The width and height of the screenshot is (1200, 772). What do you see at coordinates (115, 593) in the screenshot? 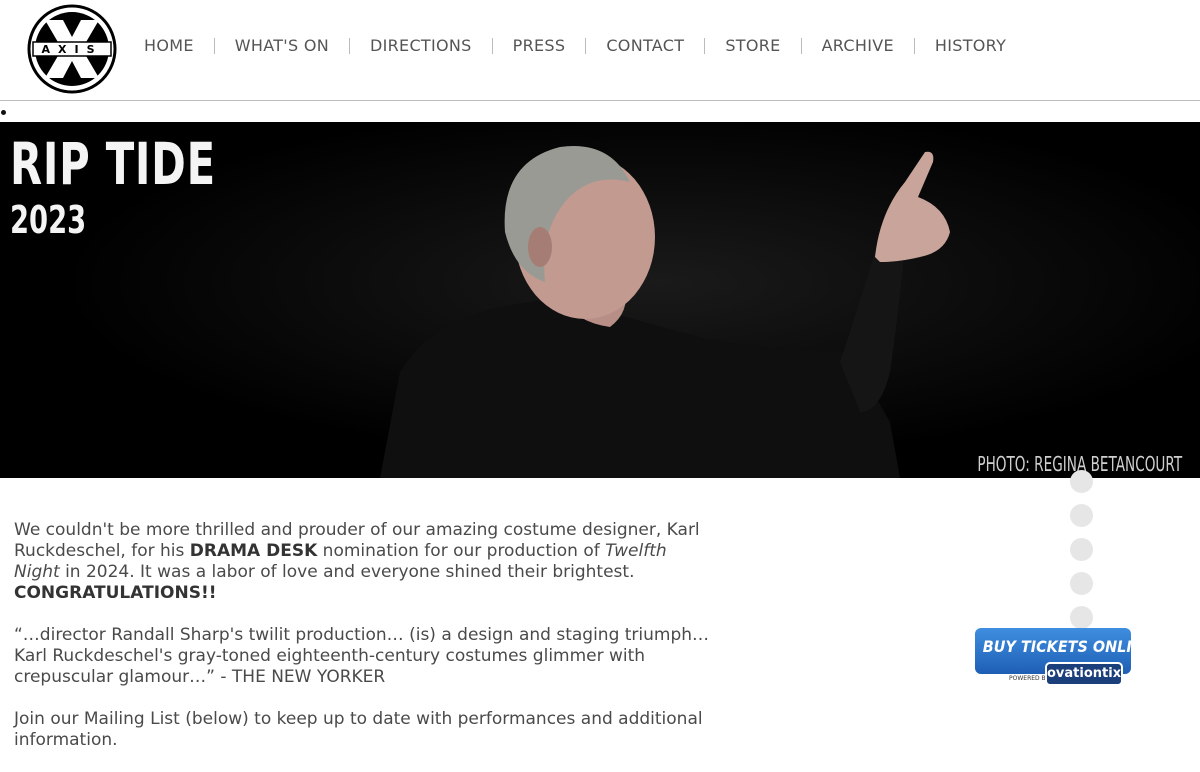
I see `congratulations-text: CONGRATULATIONS!!` at bounding box center [115, 593].